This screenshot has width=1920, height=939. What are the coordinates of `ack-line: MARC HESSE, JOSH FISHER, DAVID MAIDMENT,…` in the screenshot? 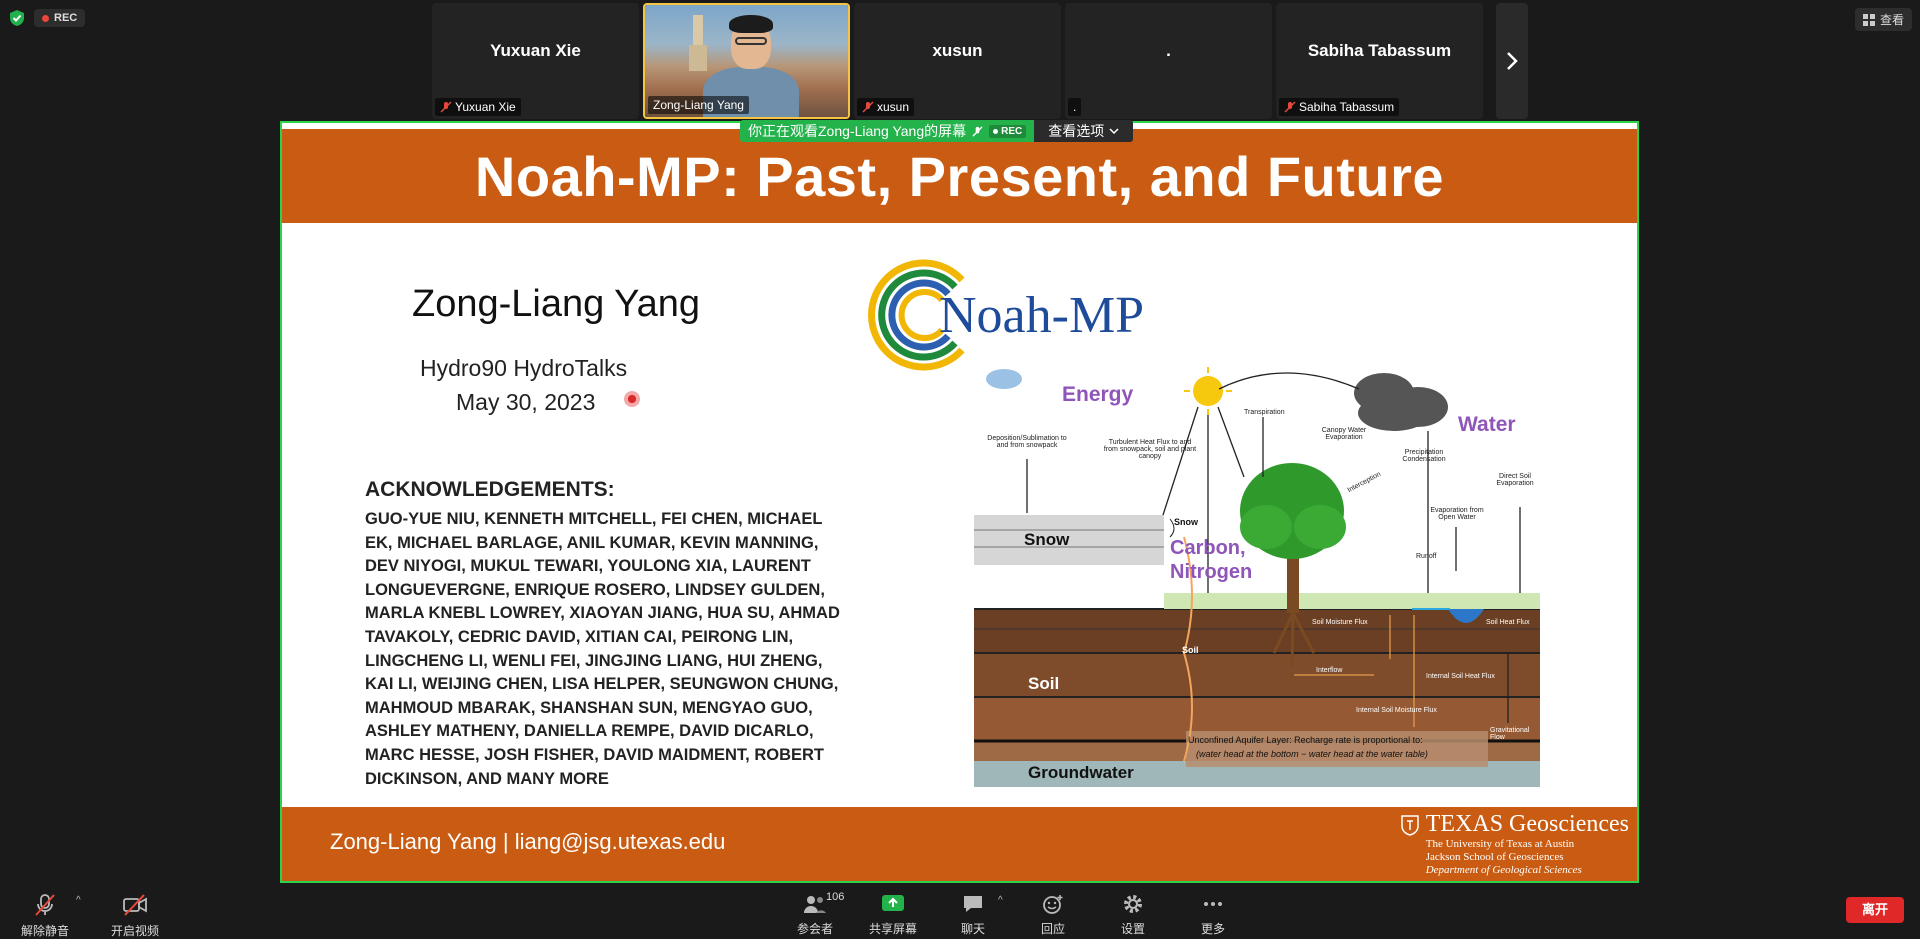 It's located at (594, 754).